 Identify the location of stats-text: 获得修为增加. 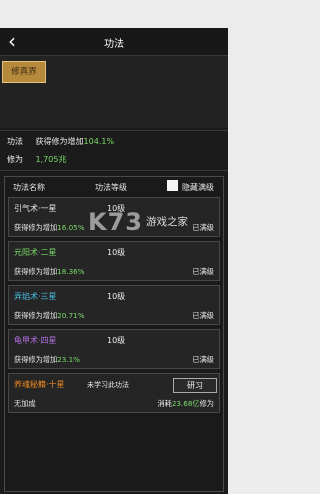
(59, 141).